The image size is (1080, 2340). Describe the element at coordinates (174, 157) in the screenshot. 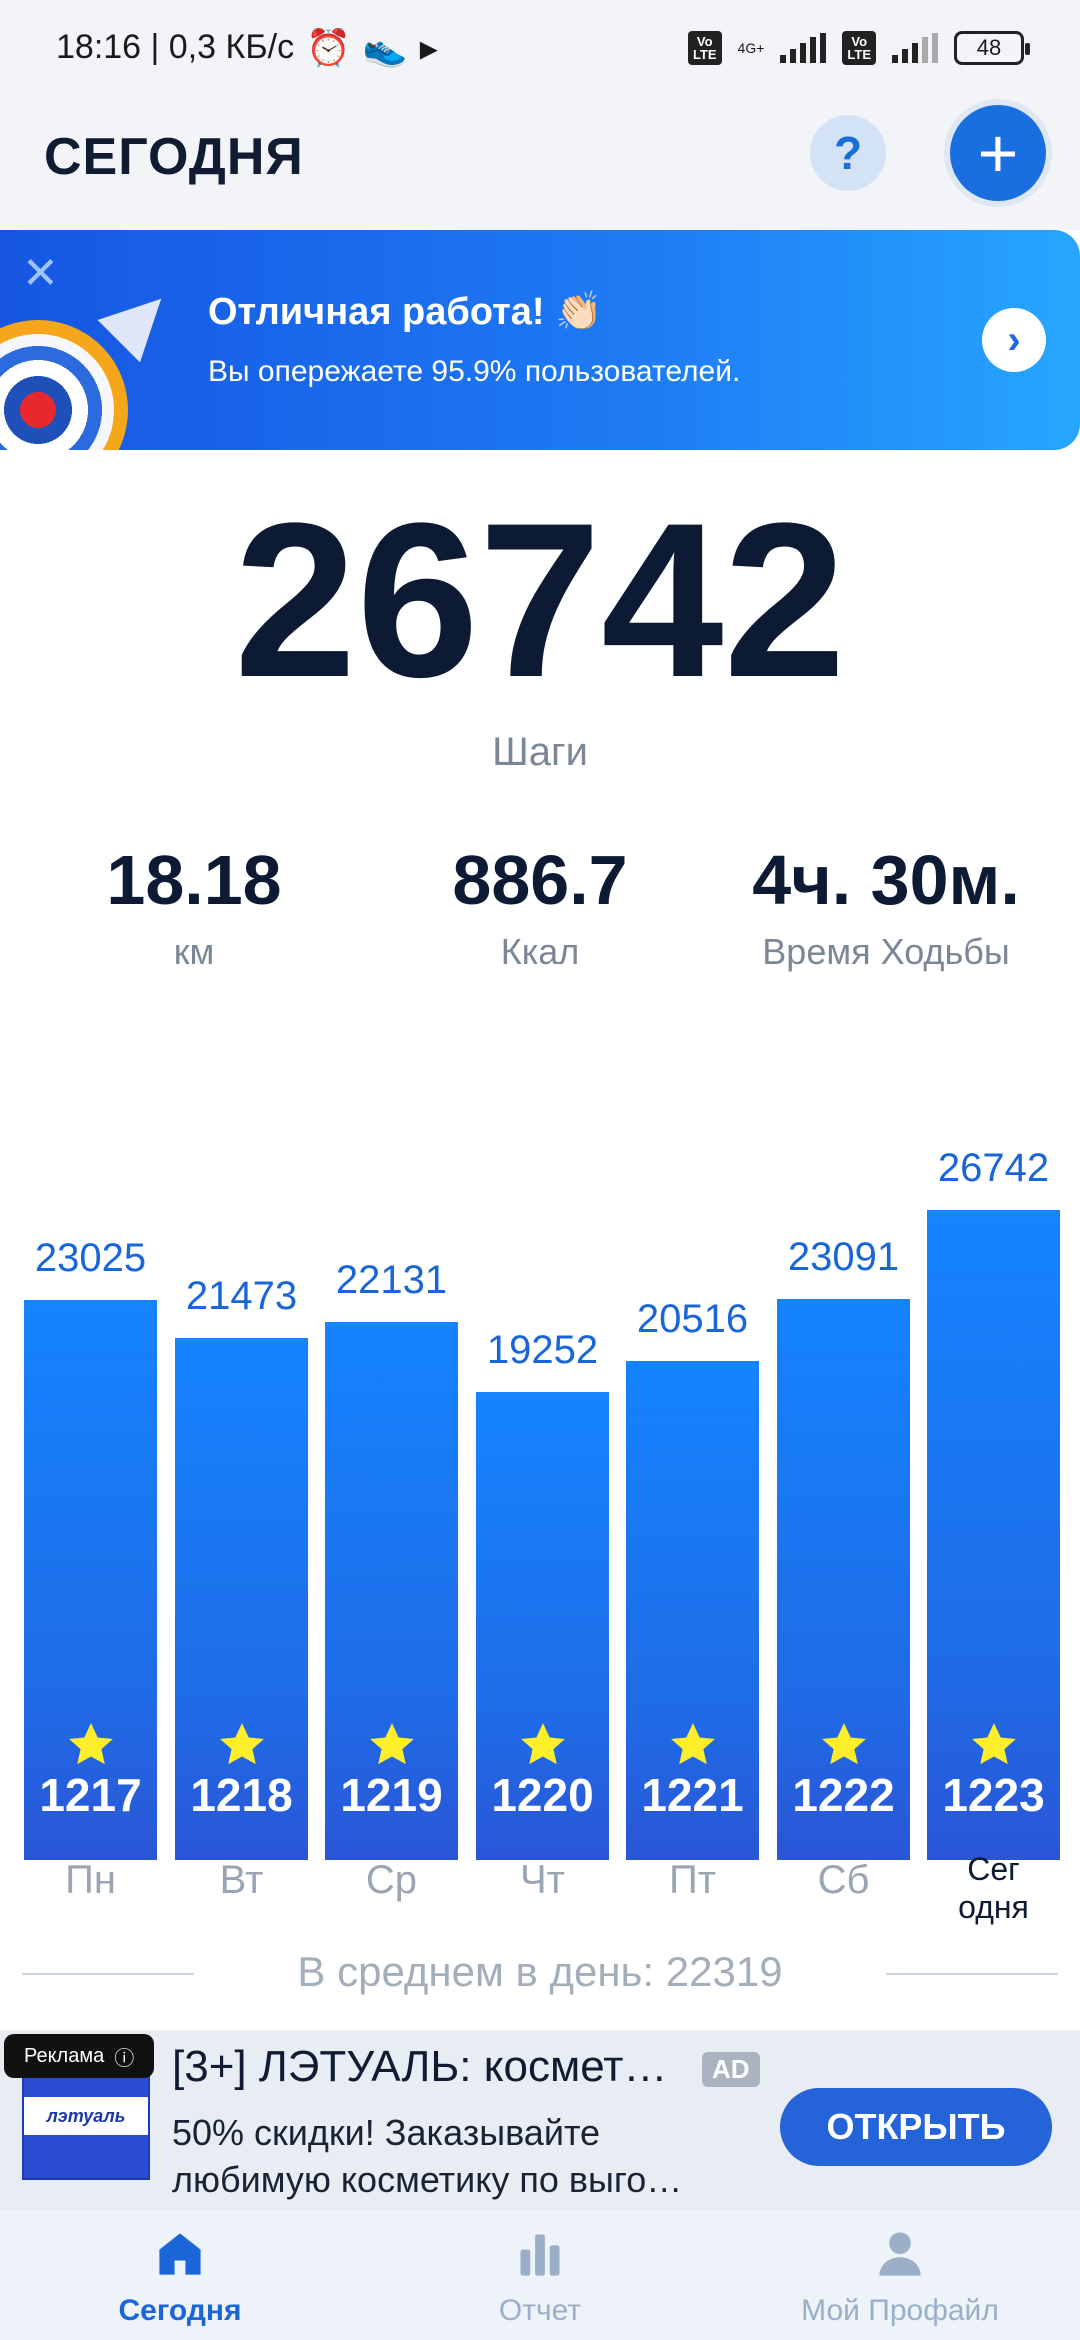

I see `page-title: СЕГОДНЯ` at that location.